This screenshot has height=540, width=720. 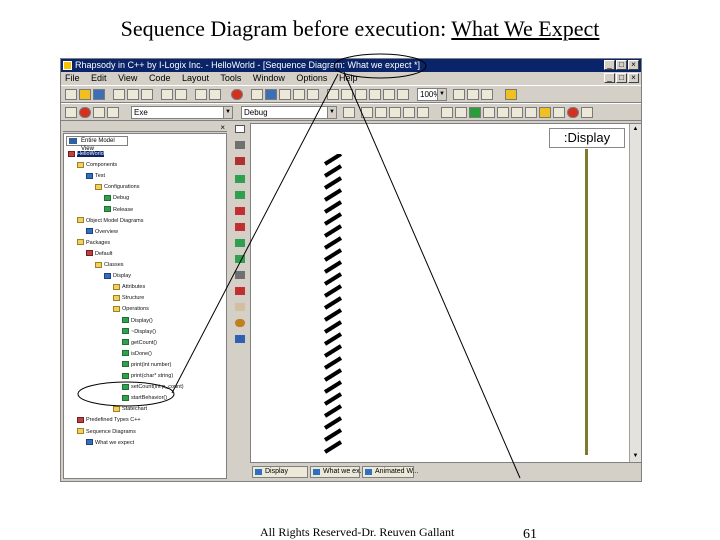 I want to click on diagram-icon, so click(x=285, y=94).